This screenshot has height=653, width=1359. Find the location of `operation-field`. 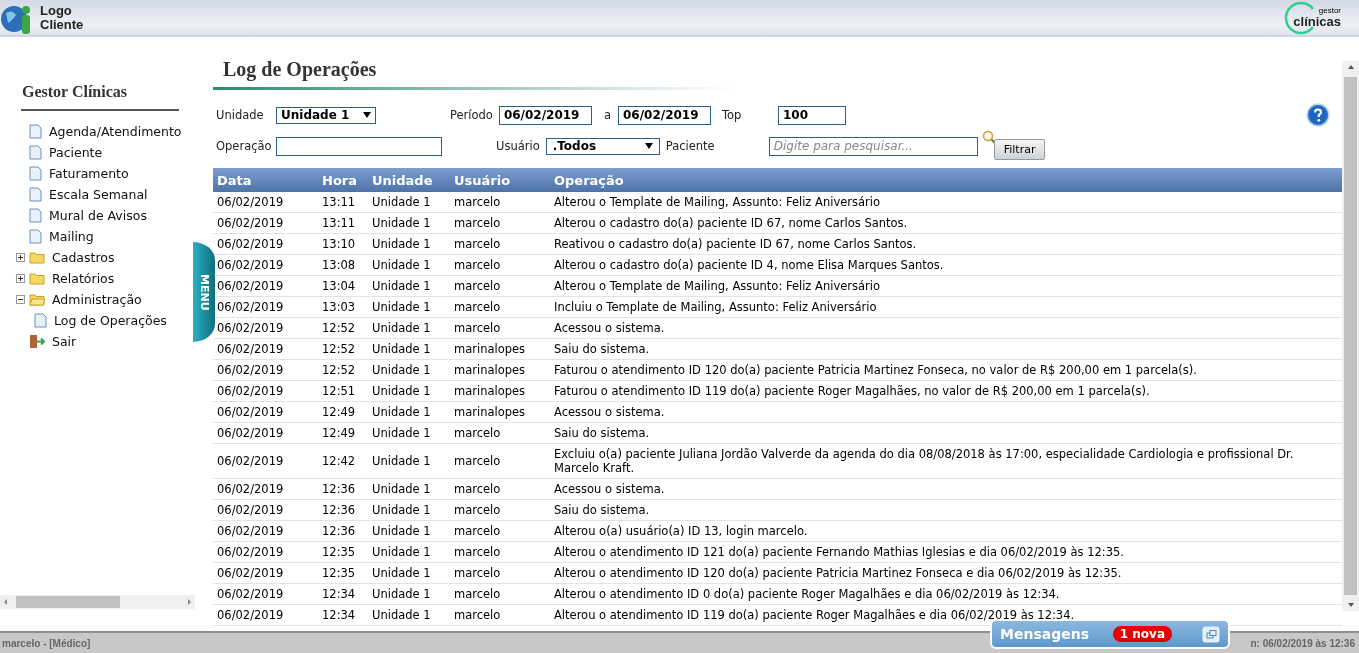

operation-field is located at coordinates (359, 146).